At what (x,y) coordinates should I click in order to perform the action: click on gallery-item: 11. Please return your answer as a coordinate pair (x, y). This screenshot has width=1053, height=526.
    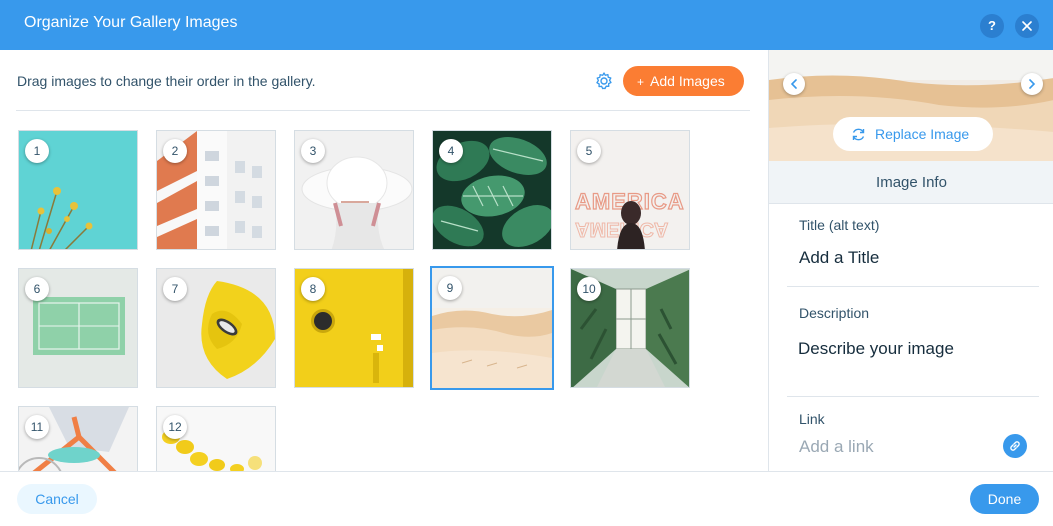
    Looking at the image, I should click on (78, 438).